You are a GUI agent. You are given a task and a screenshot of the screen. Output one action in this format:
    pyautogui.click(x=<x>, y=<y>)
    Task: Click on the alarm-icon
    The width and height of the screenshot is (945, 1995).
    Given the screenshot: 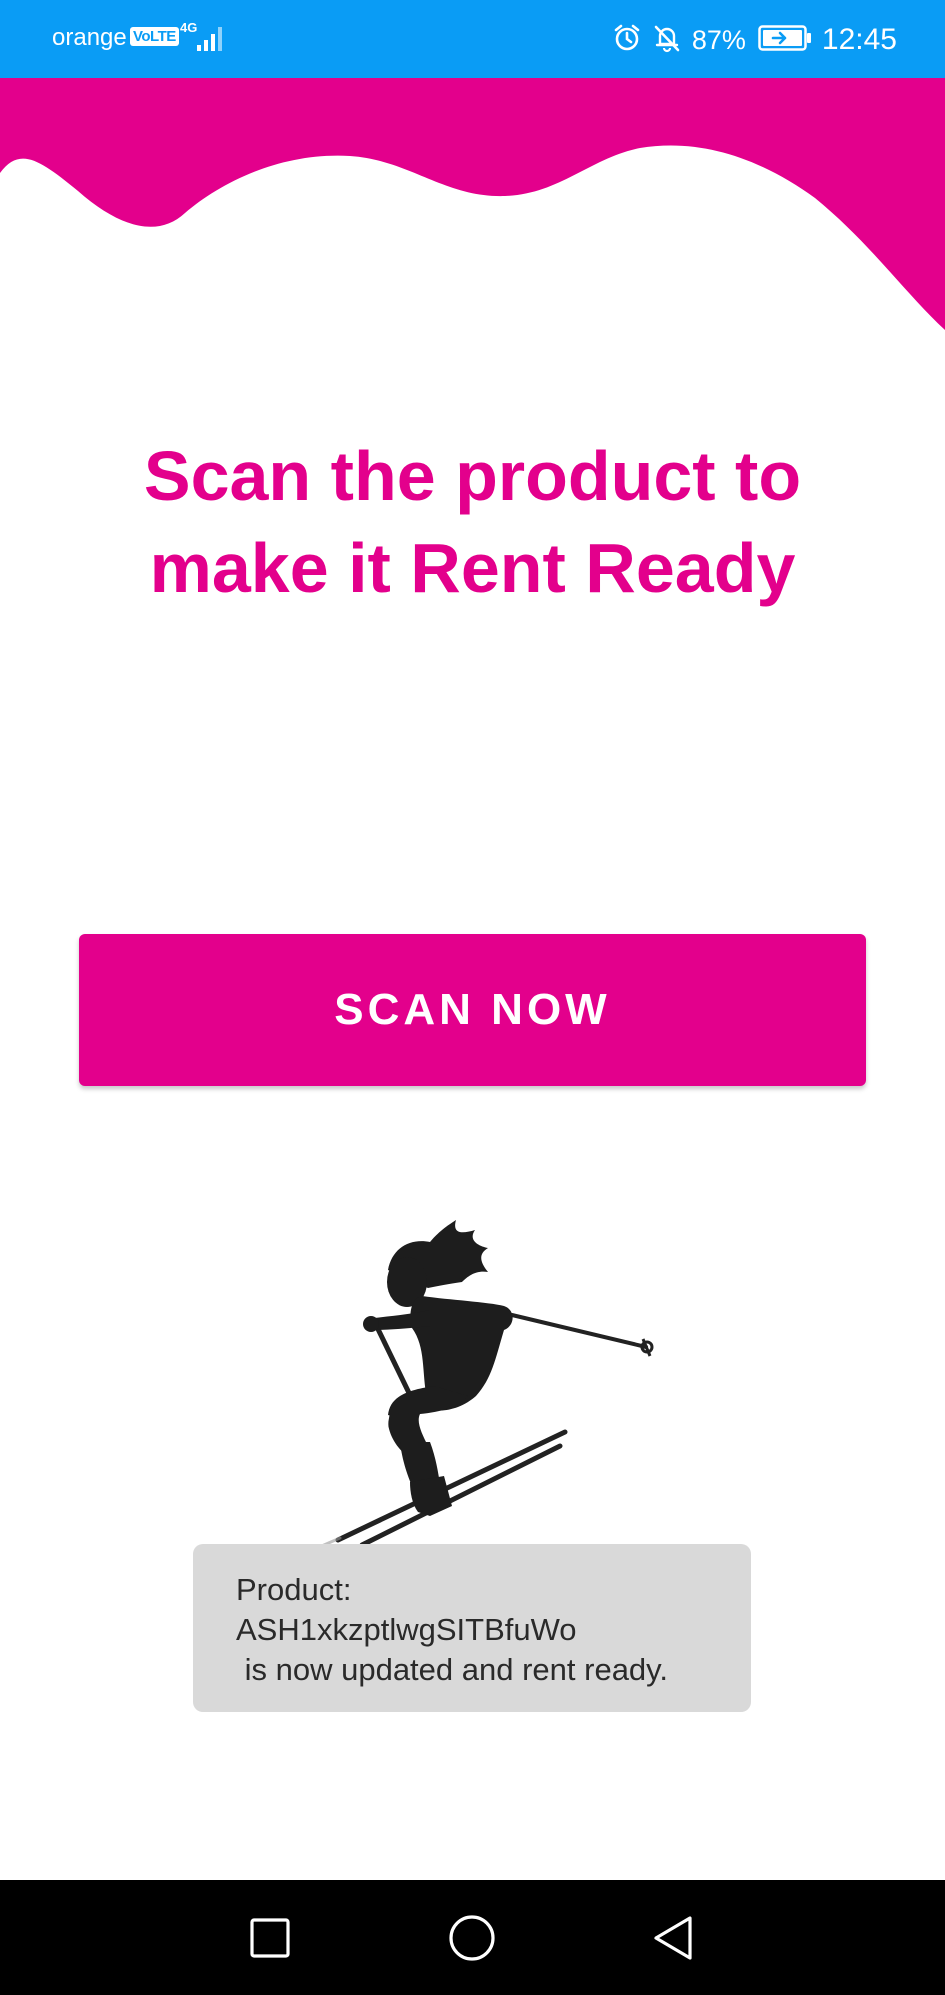 What is the action you would take?
    pyautogui.click(x=627, y=40)
    